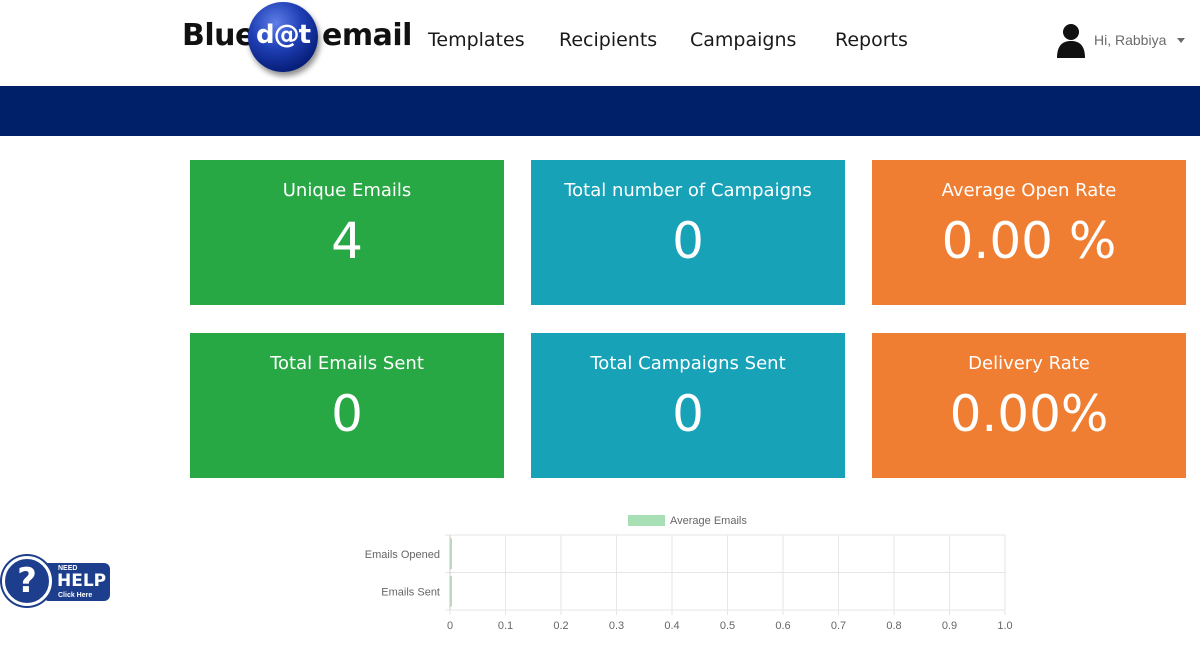 The width and height of the screenshot is (1200, 646). I want to click on stat-card-delivery-rate: Delivery Rate 0.00%, so click(1029, 405).